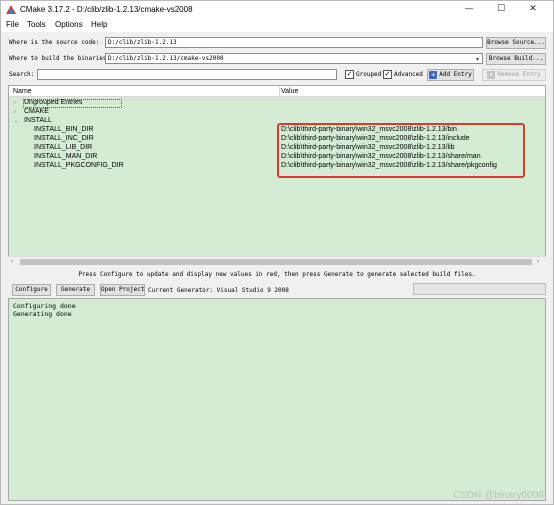 The width and height of the screenshot is (554, 505). I want to click on menu-options: Options, so click(69, 24).